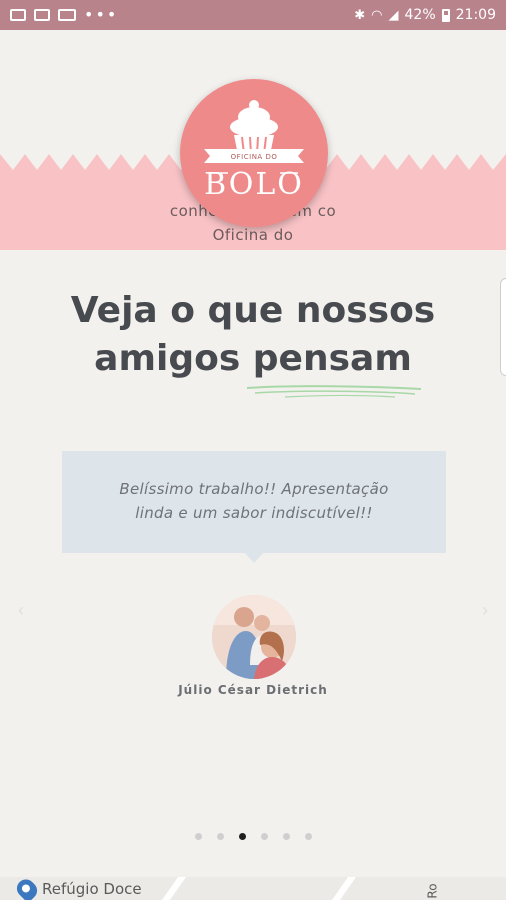 Image resolution: width=506 pixels, height=900 pixels. I want to click on edge-panel-handle, so click(503, 327).